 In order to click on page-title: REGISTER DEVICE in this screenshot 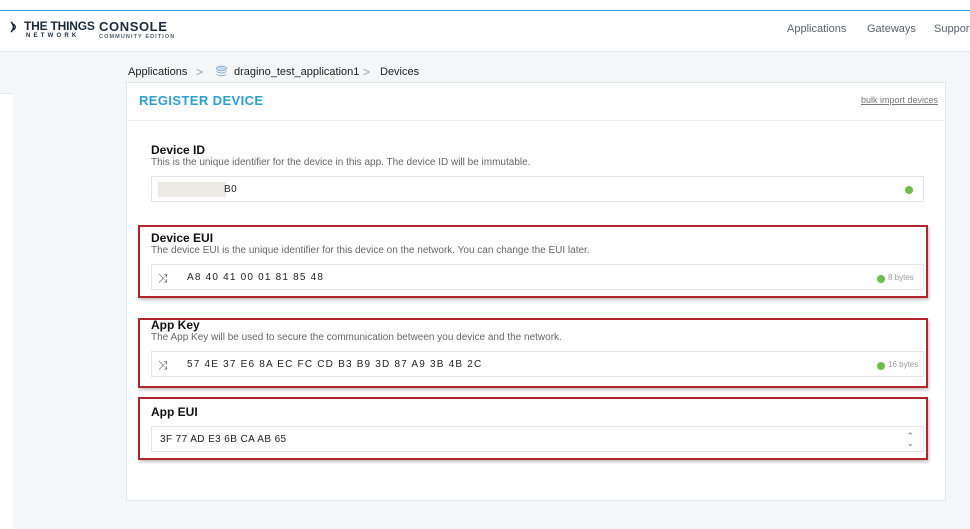, I will do `click(201, 100)`.